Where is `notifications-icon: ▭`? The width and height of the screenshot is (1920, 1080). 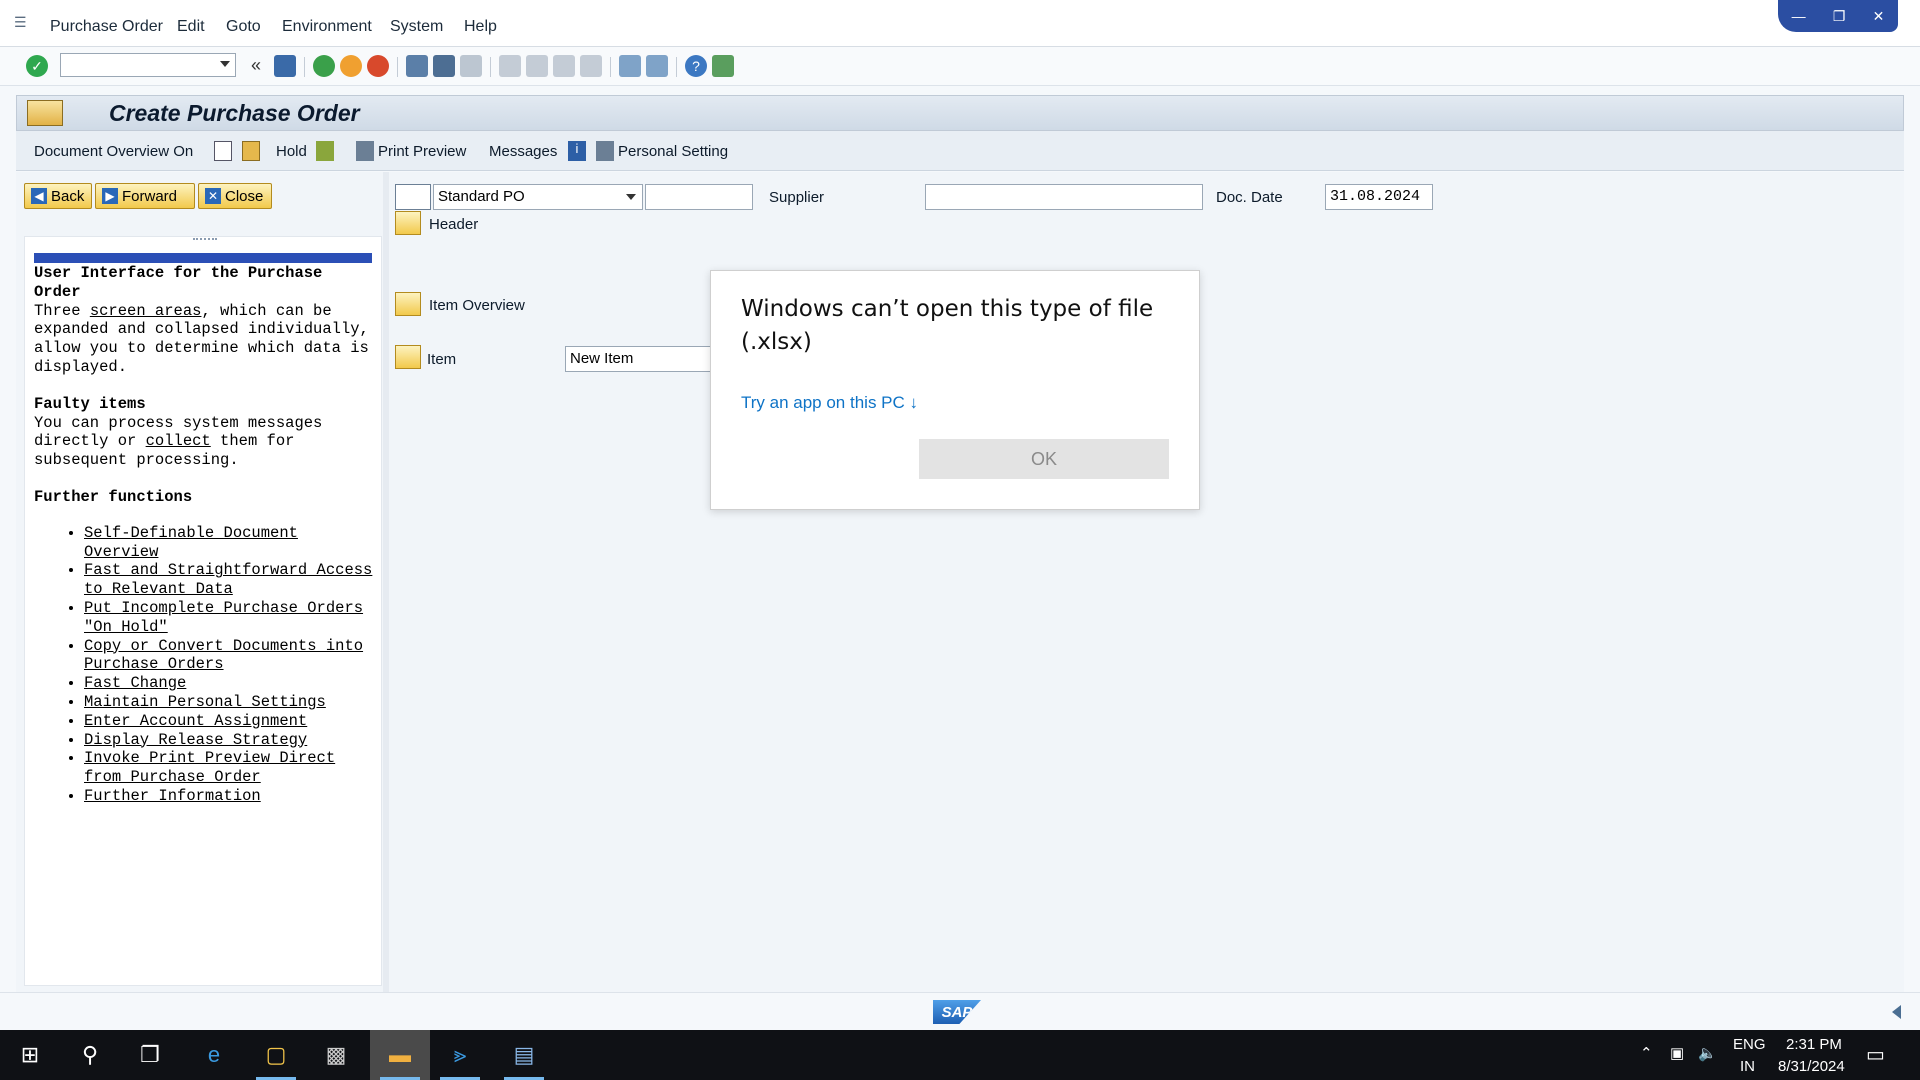 notifications-icon: ▭ is located at coordinates (1875, 1054).